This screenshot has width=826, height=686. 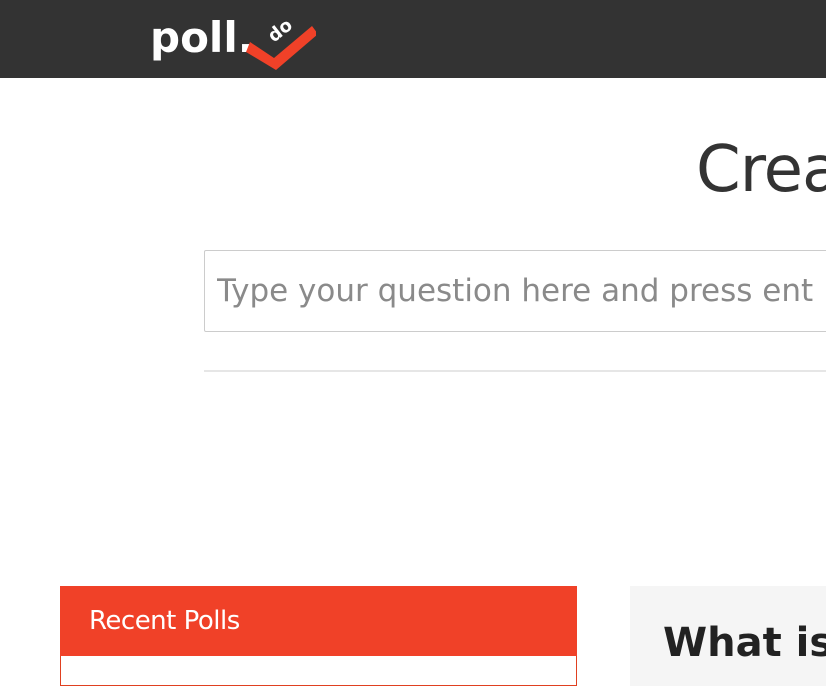 What do you see at coordinates (515, 371) in the screenshot?
I see `divider` at bounding box center [515, 371].